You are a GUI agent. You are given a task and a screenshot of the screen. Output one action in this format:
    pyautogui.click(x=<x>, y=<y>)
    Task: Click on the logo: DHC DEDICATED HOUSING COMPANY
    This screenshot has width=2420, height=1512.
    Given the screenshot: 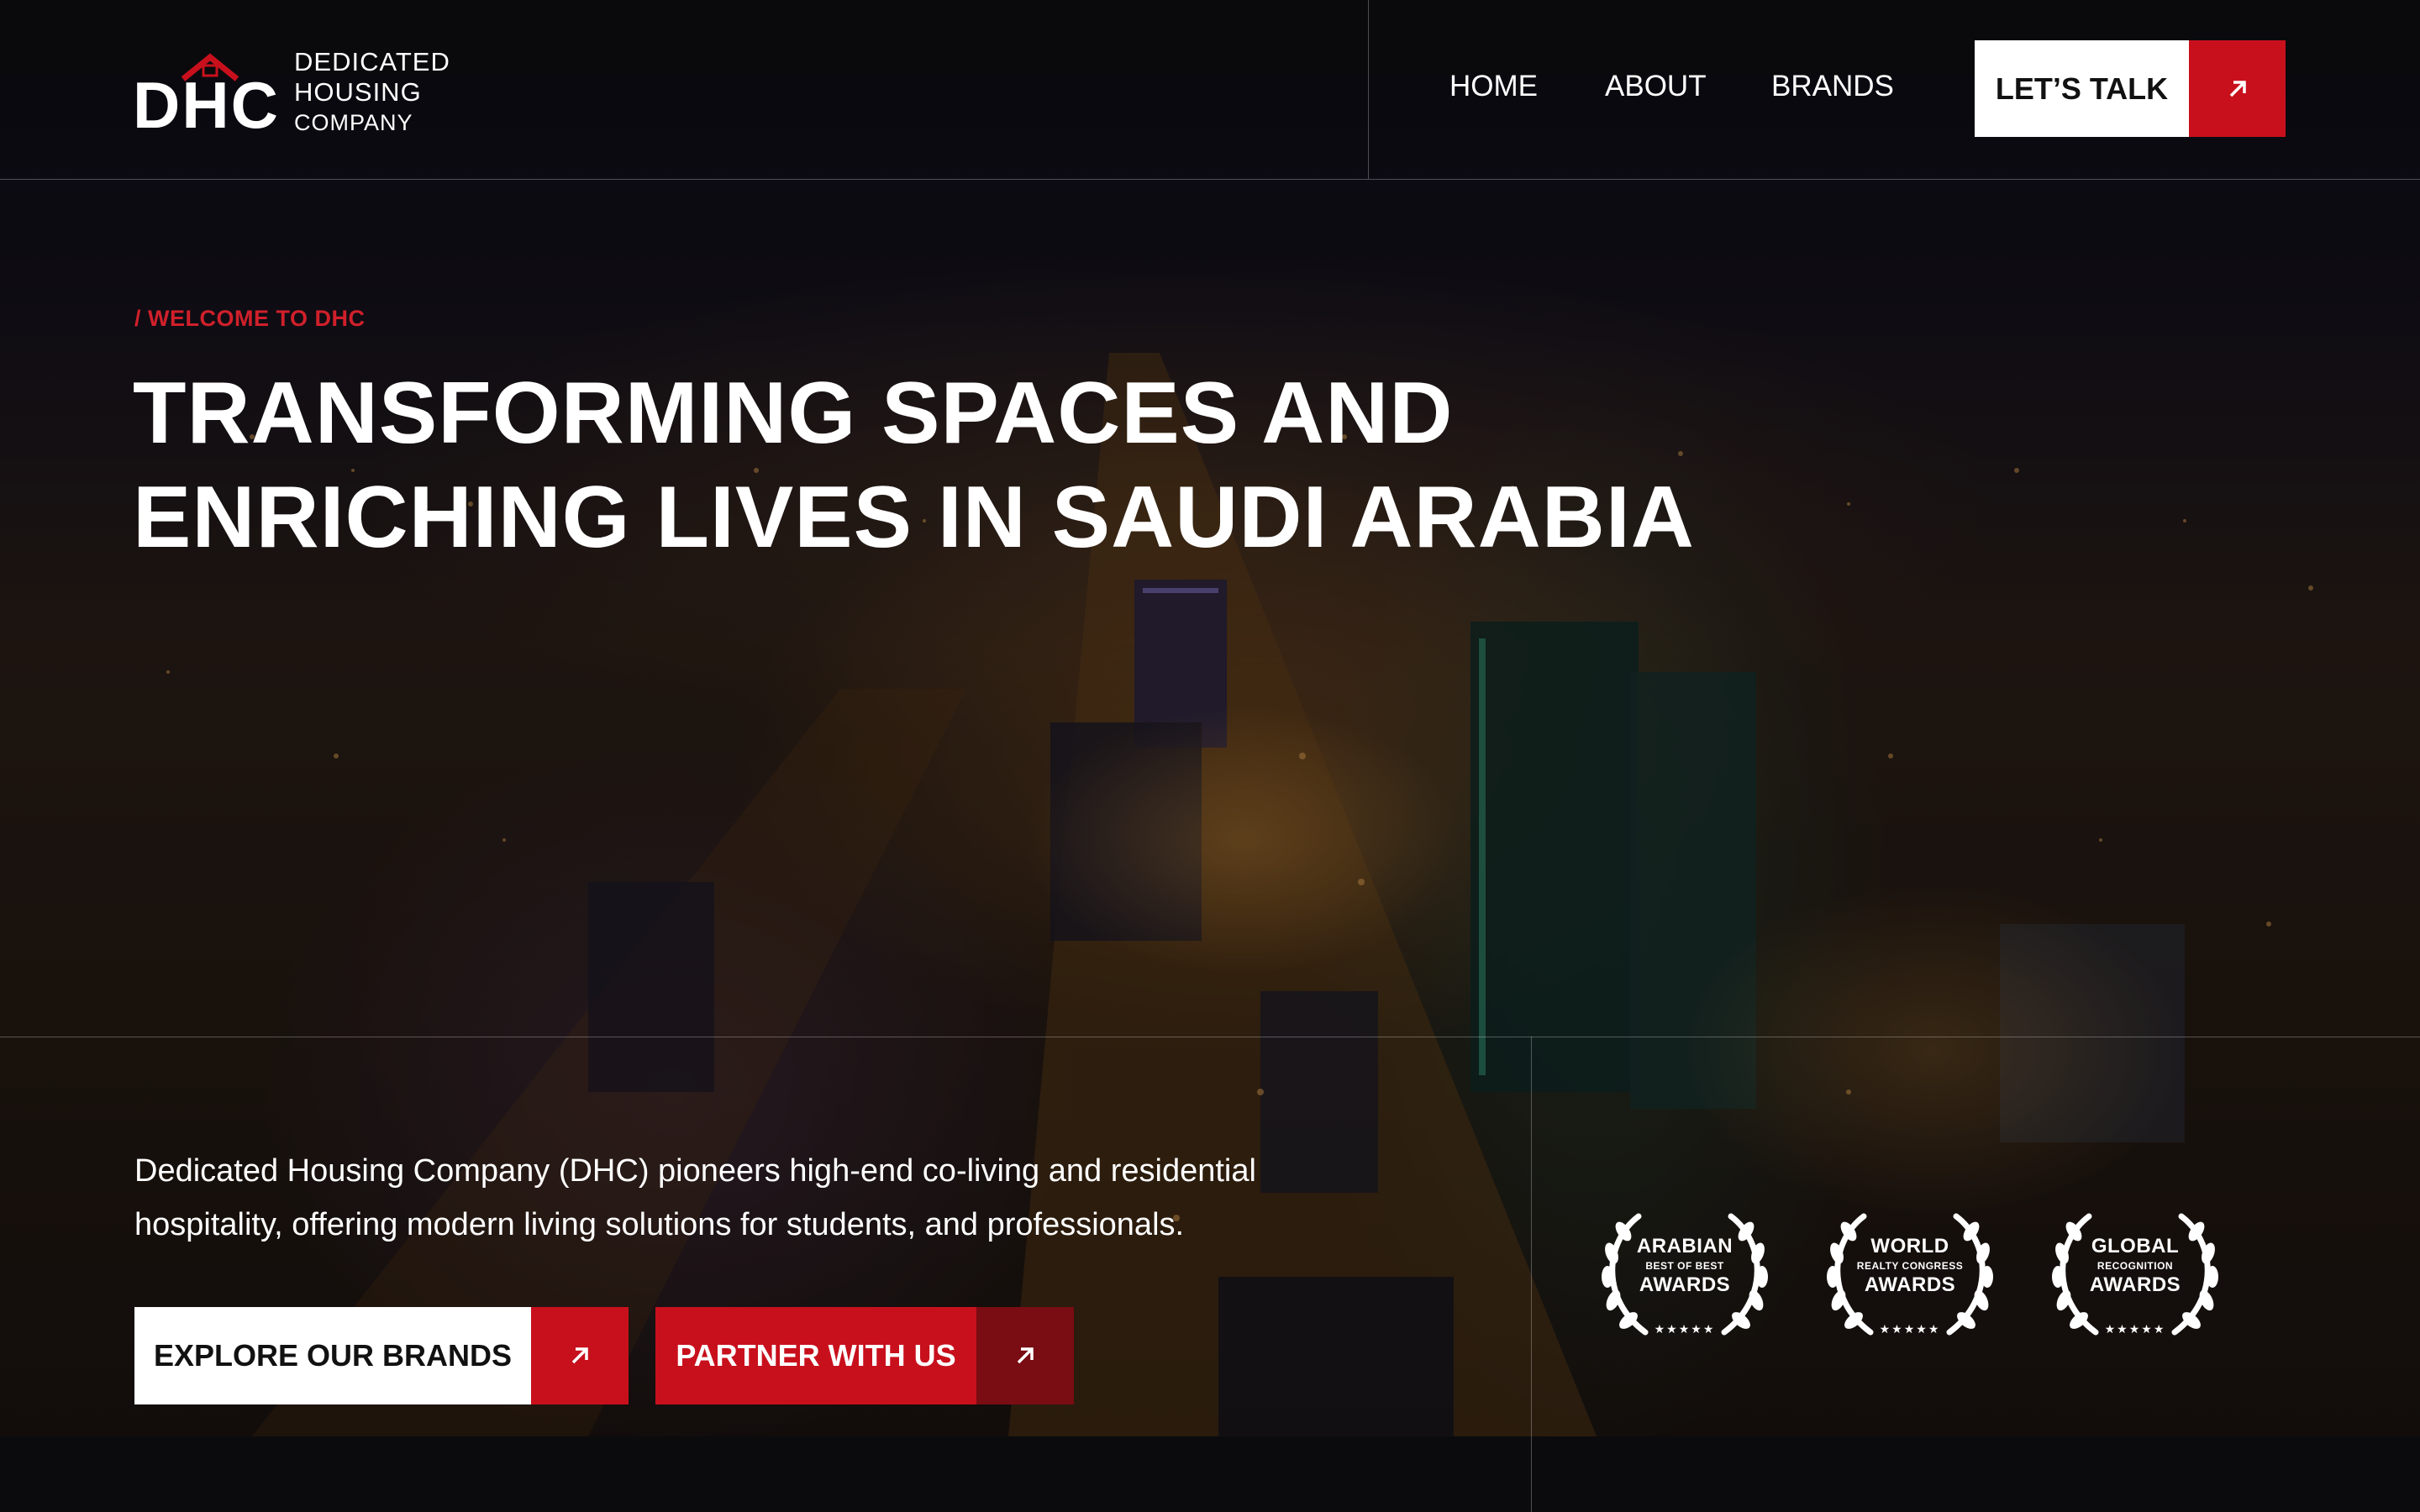 What is the action you would take?
    pyautogui.click(x=301, y=93)
    